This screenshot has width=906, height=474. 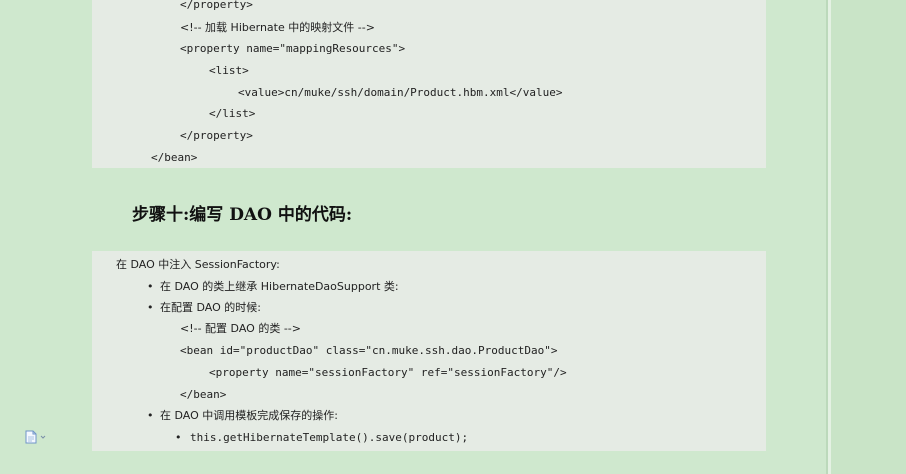 I want to click on bullet-item: 在 DAO 的类上继承 HibernateDaoSupport 类:, so click(x=279, y=286).